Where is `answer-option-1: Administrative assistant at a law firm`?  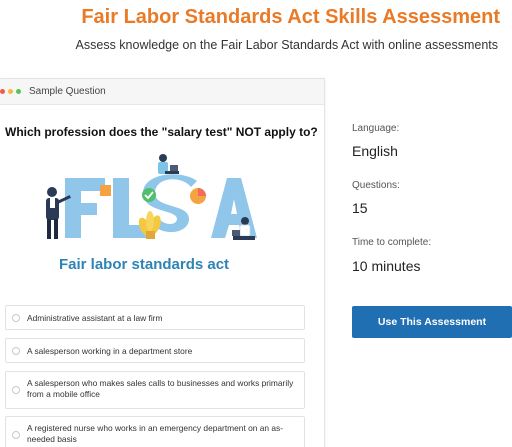 answer-option-1: Administrative assistant at a law firm is located at coordinates (155, 317).